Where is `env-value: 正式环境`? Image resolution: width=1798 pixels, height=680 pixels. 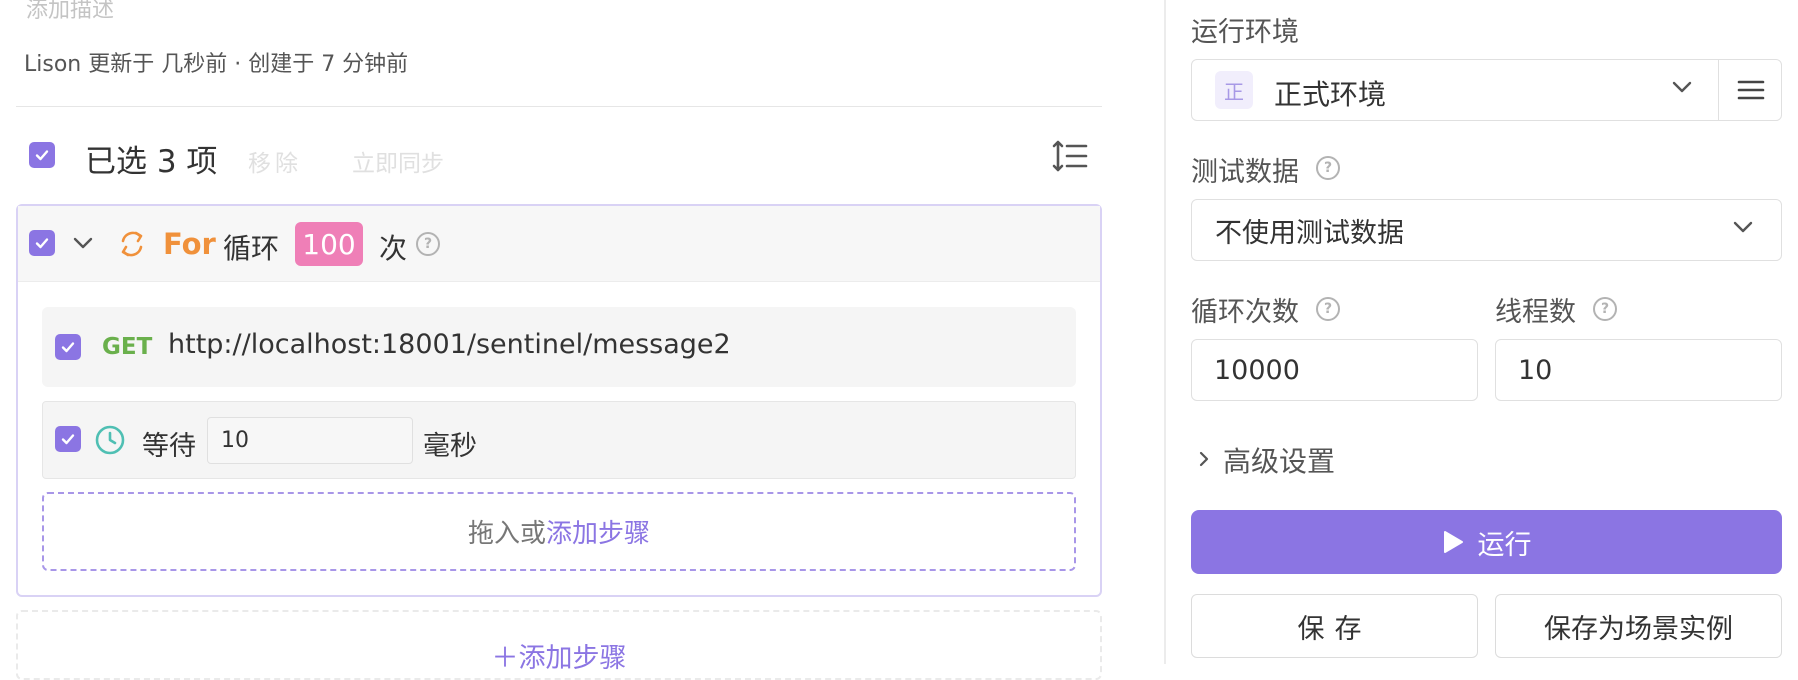
env-value: 正式环境 is located at coordinates (1330, 94).